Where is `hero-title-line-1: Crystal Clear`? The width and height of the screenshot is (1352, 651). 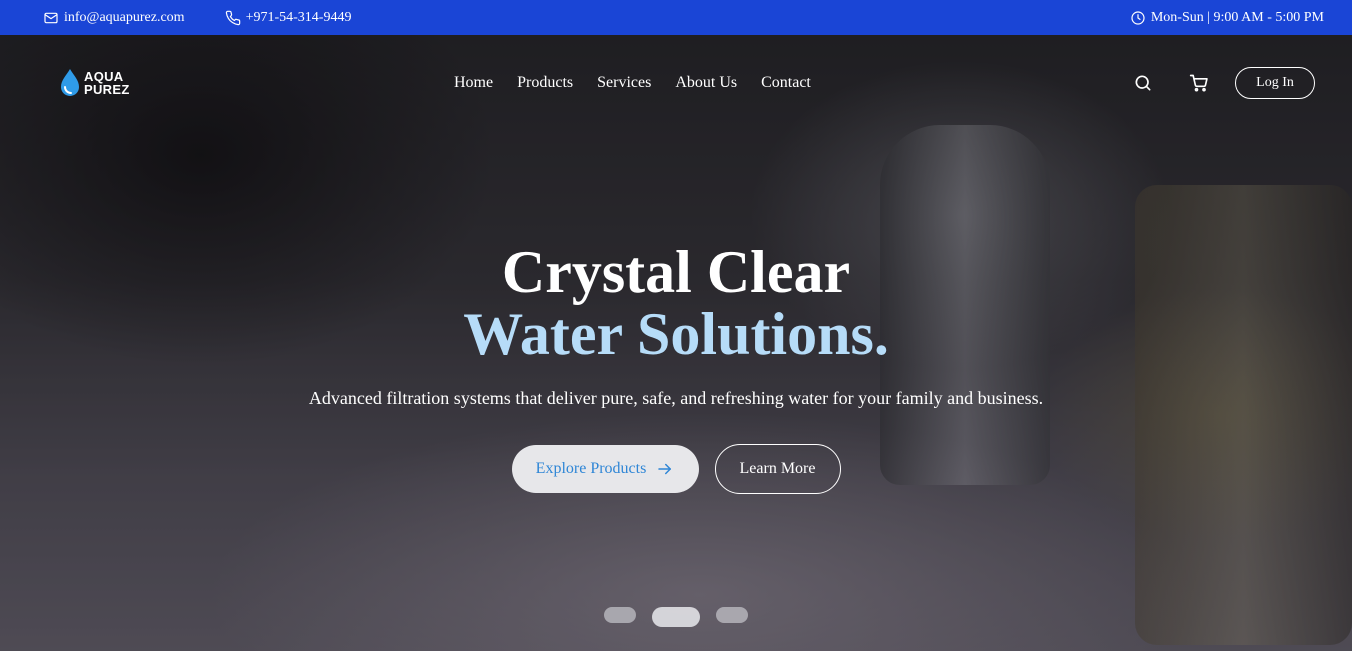 hero-title-line-1: Crystal Clear is located at coordinates (676, 272).